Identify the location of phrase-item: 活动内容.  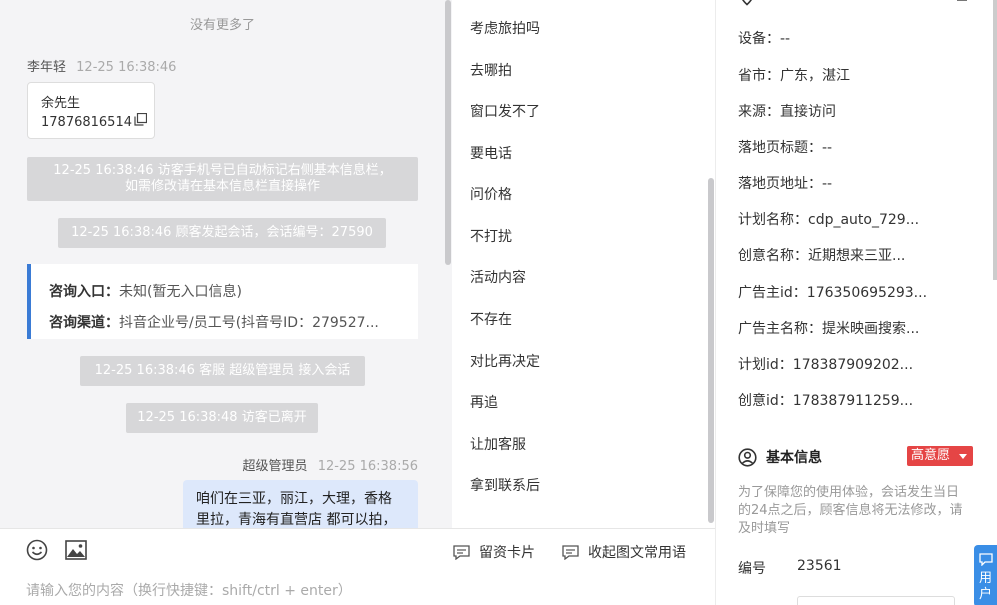
(498, 277).